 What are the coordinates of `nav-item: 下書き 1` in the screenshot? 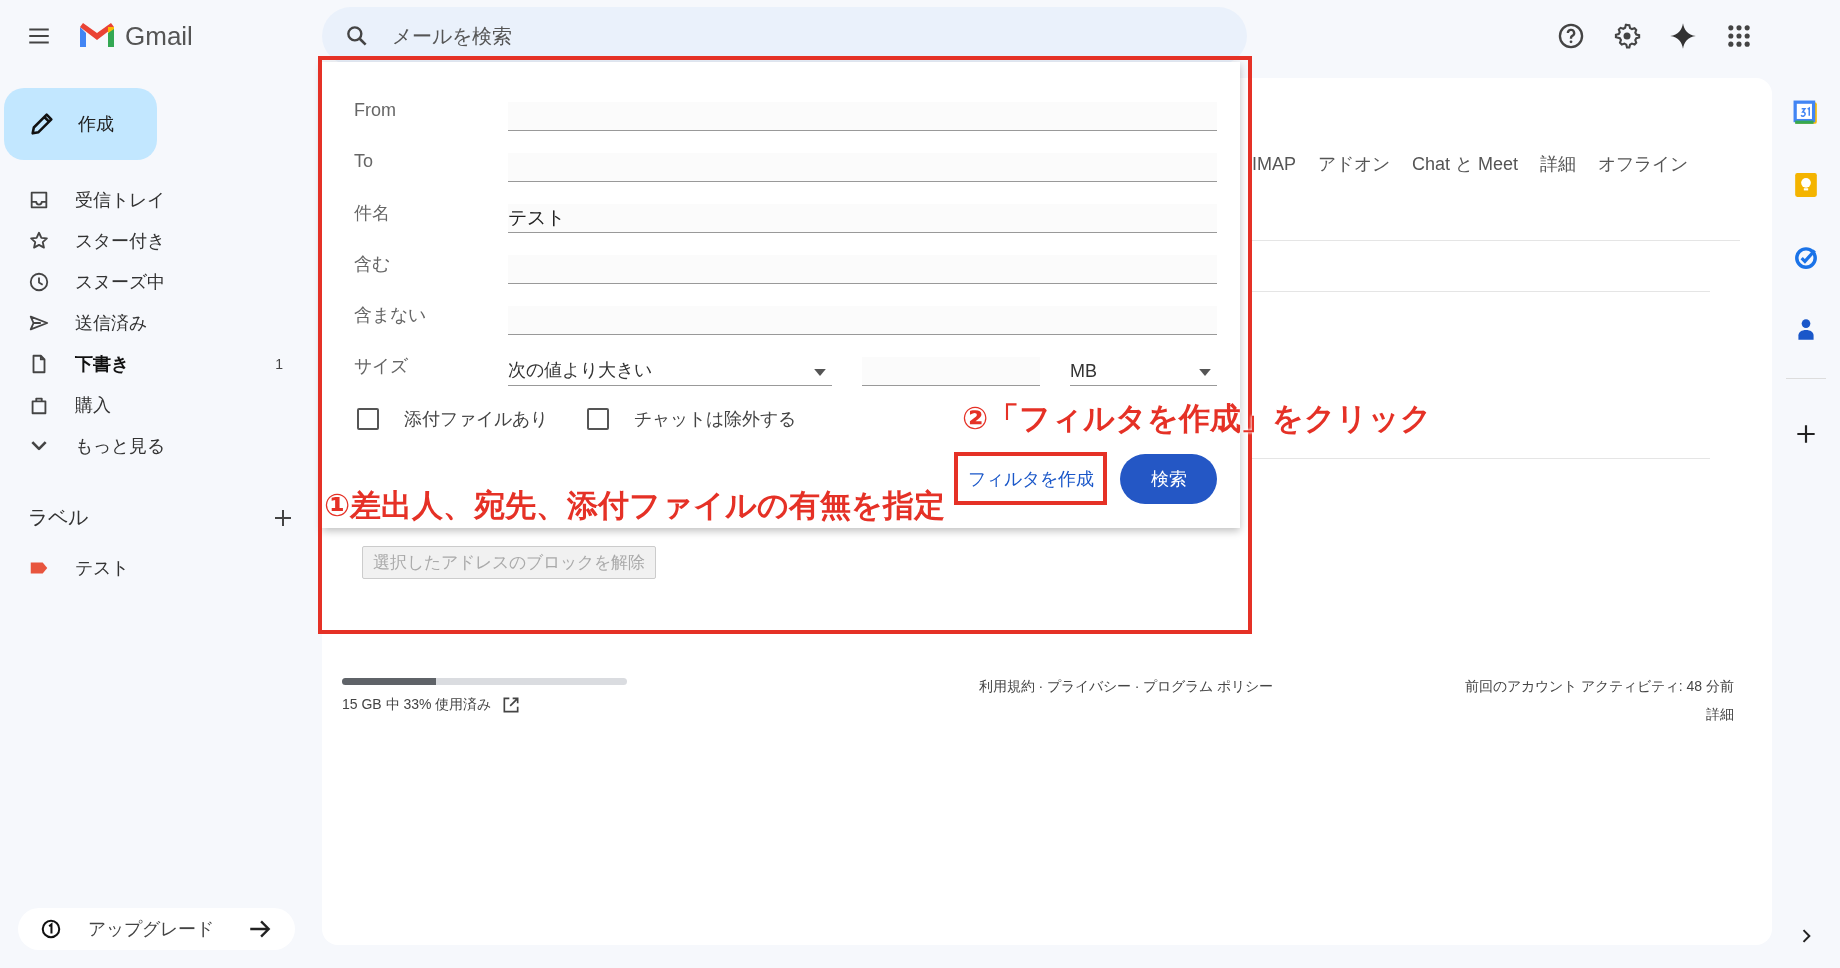 It's located at (147, 363).